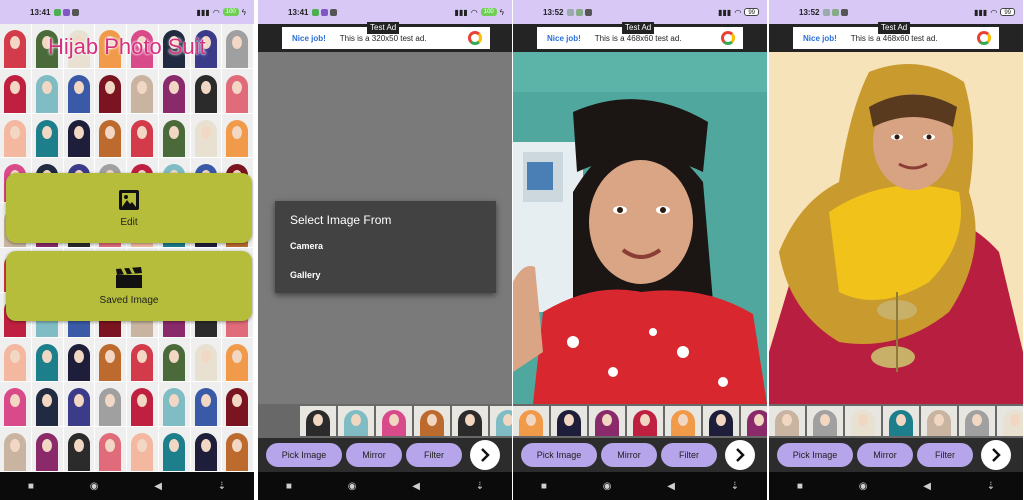 Image resolution: width=1024 pixels, height=500 pixels. I want to click on status-time: 13:41, so click(40, 12).